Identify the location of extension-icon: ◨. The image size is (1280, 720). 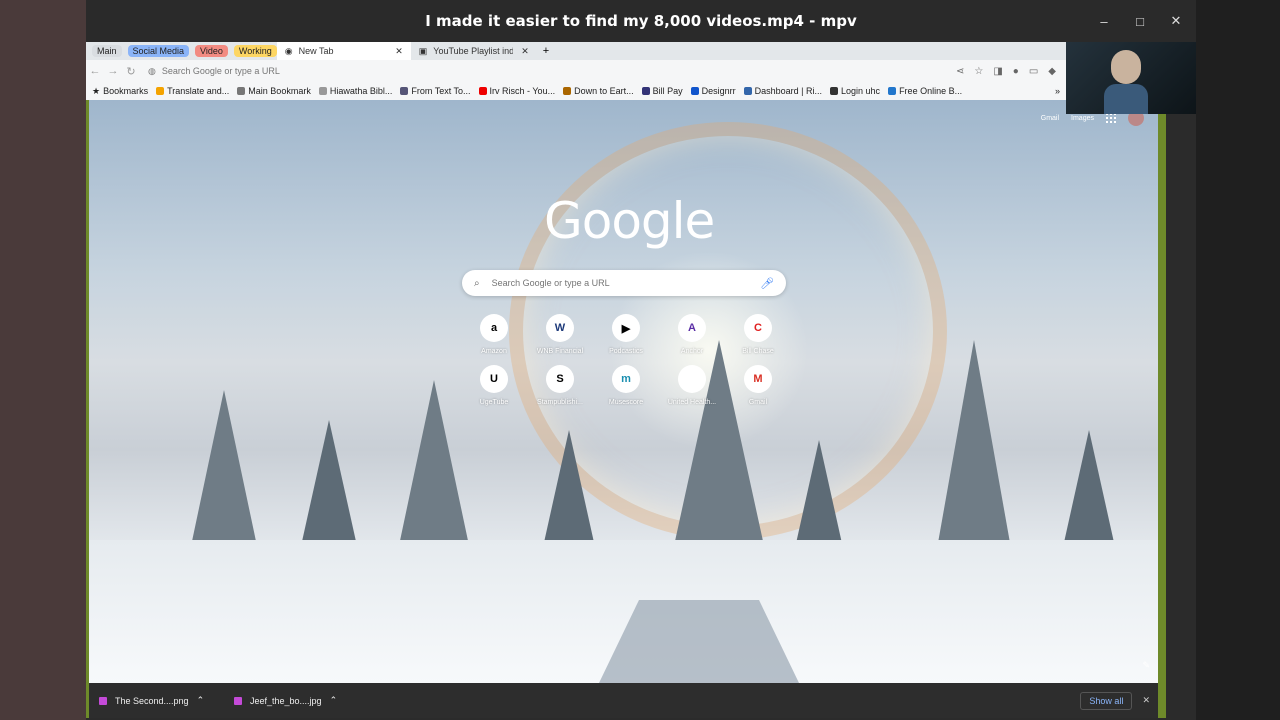
(997, 71).